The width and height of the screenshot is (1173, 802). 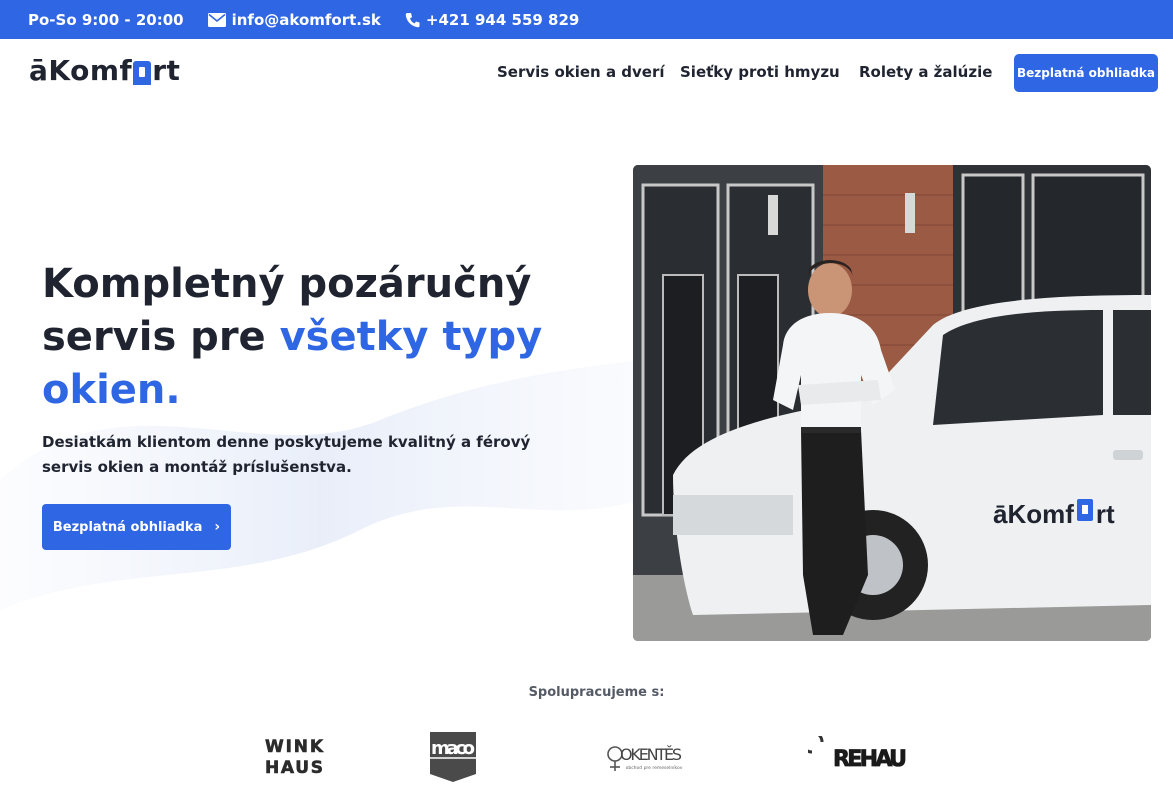 I want to click on door-icon, so click(x=142, y=73).